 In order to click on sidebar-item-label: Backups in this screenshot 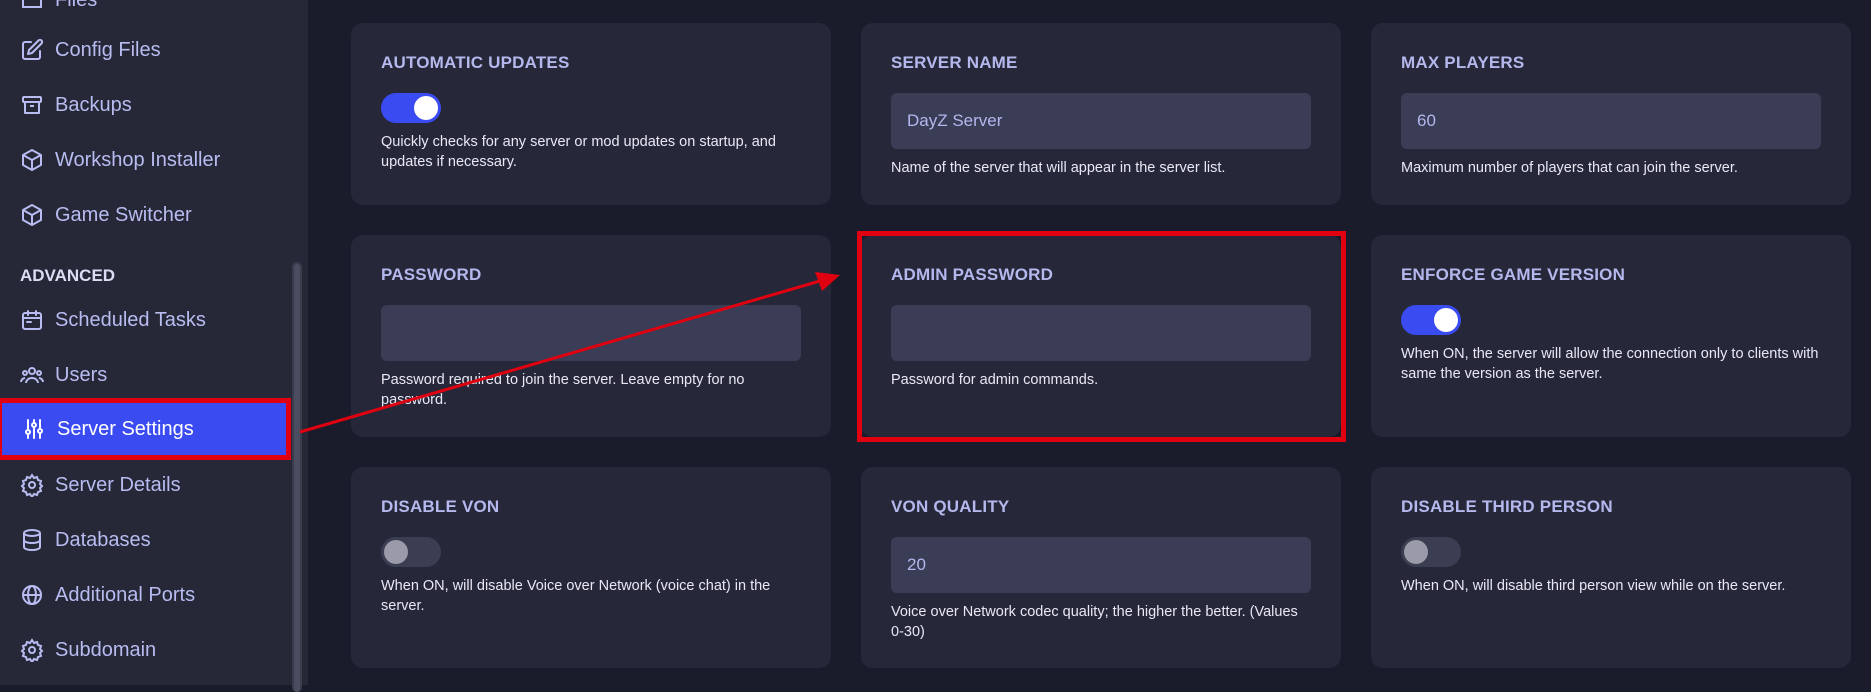, I will do `click(93, 104)`.